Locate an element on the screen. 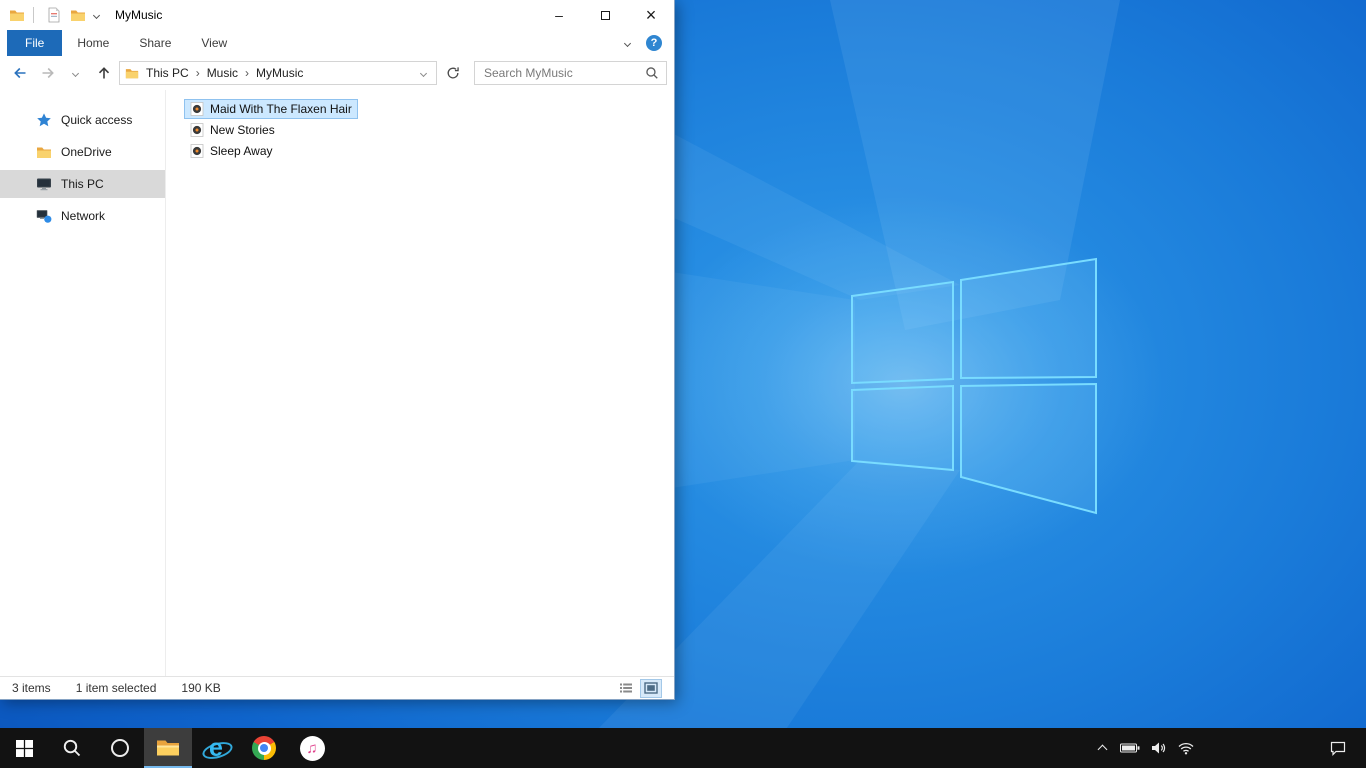 The image size is (1366, 768). taskbar-itunes-button: ♫ is located at coordinates (312, 748).